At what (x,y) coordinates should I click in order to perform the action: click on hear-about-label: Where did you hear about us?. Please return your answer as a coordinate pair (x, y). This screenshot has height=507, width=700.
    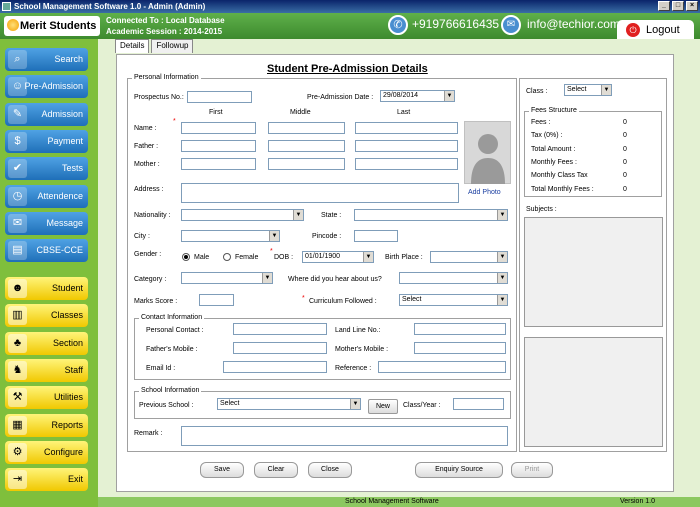
    Looking at the image, I should click on (335, 279).